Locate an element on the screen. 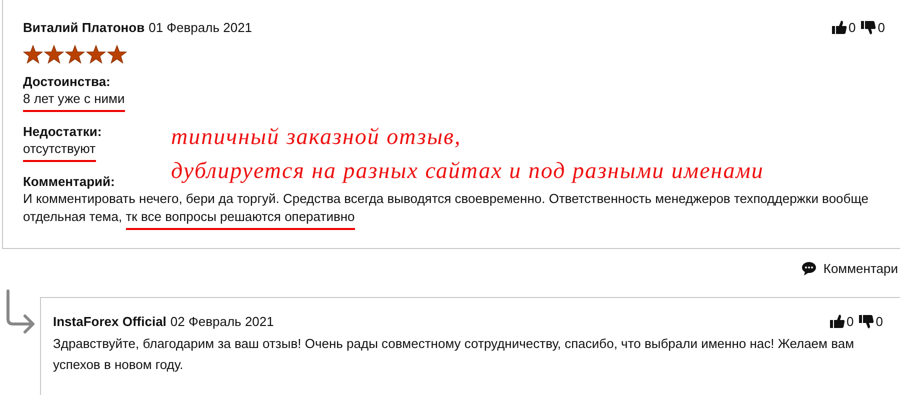 The height and width of the screenshot is (400, 900). author-name: Виталий Платонов is located at coordinates (84, 27).